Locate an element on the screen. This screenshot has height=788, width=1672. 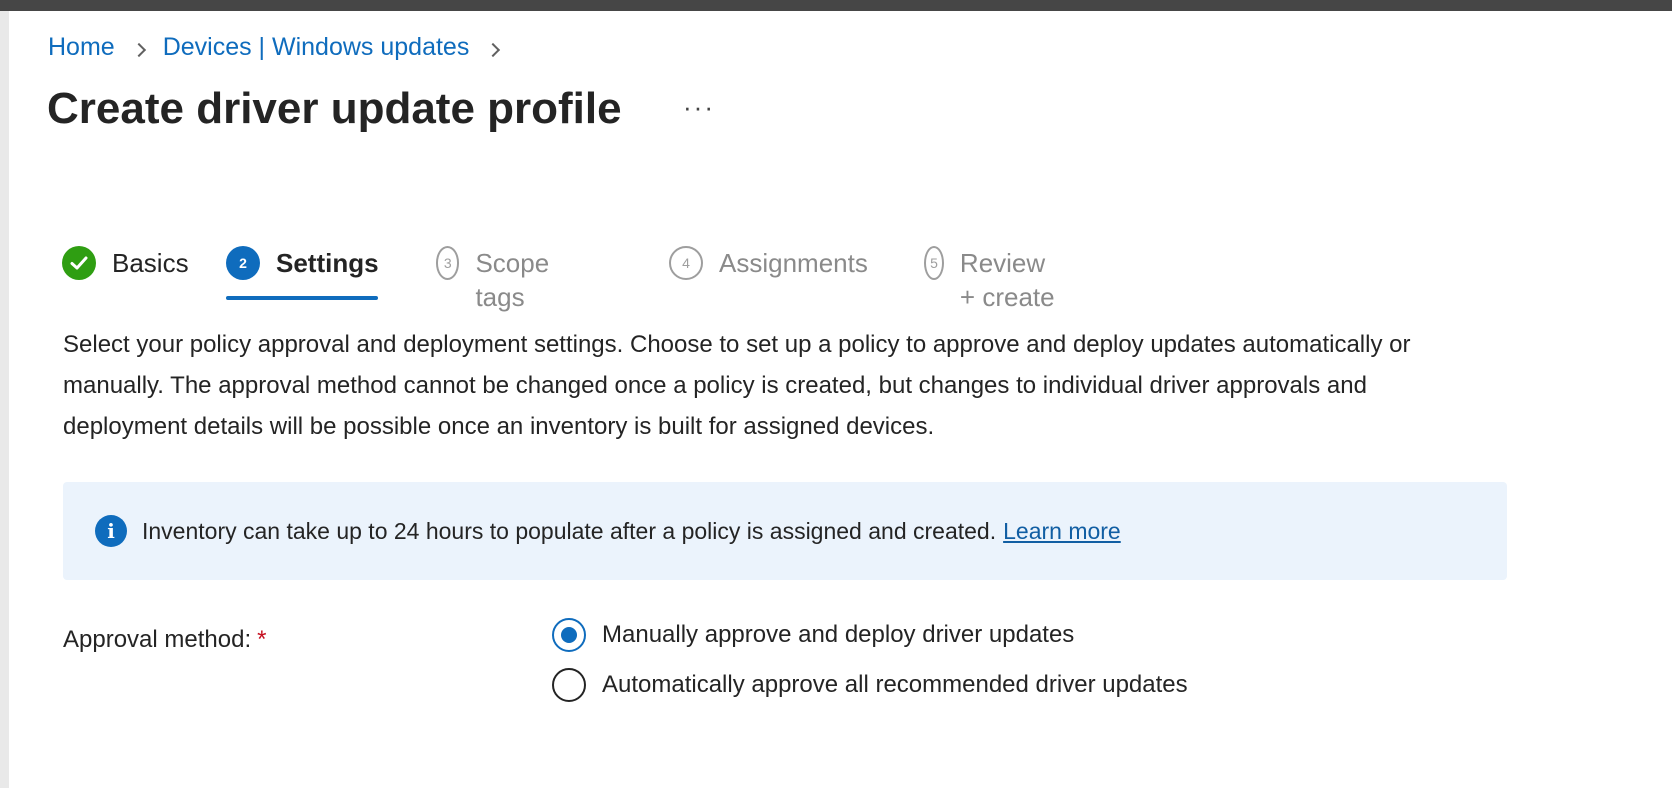
checkmark-icon is located at coordinates (79, 263).